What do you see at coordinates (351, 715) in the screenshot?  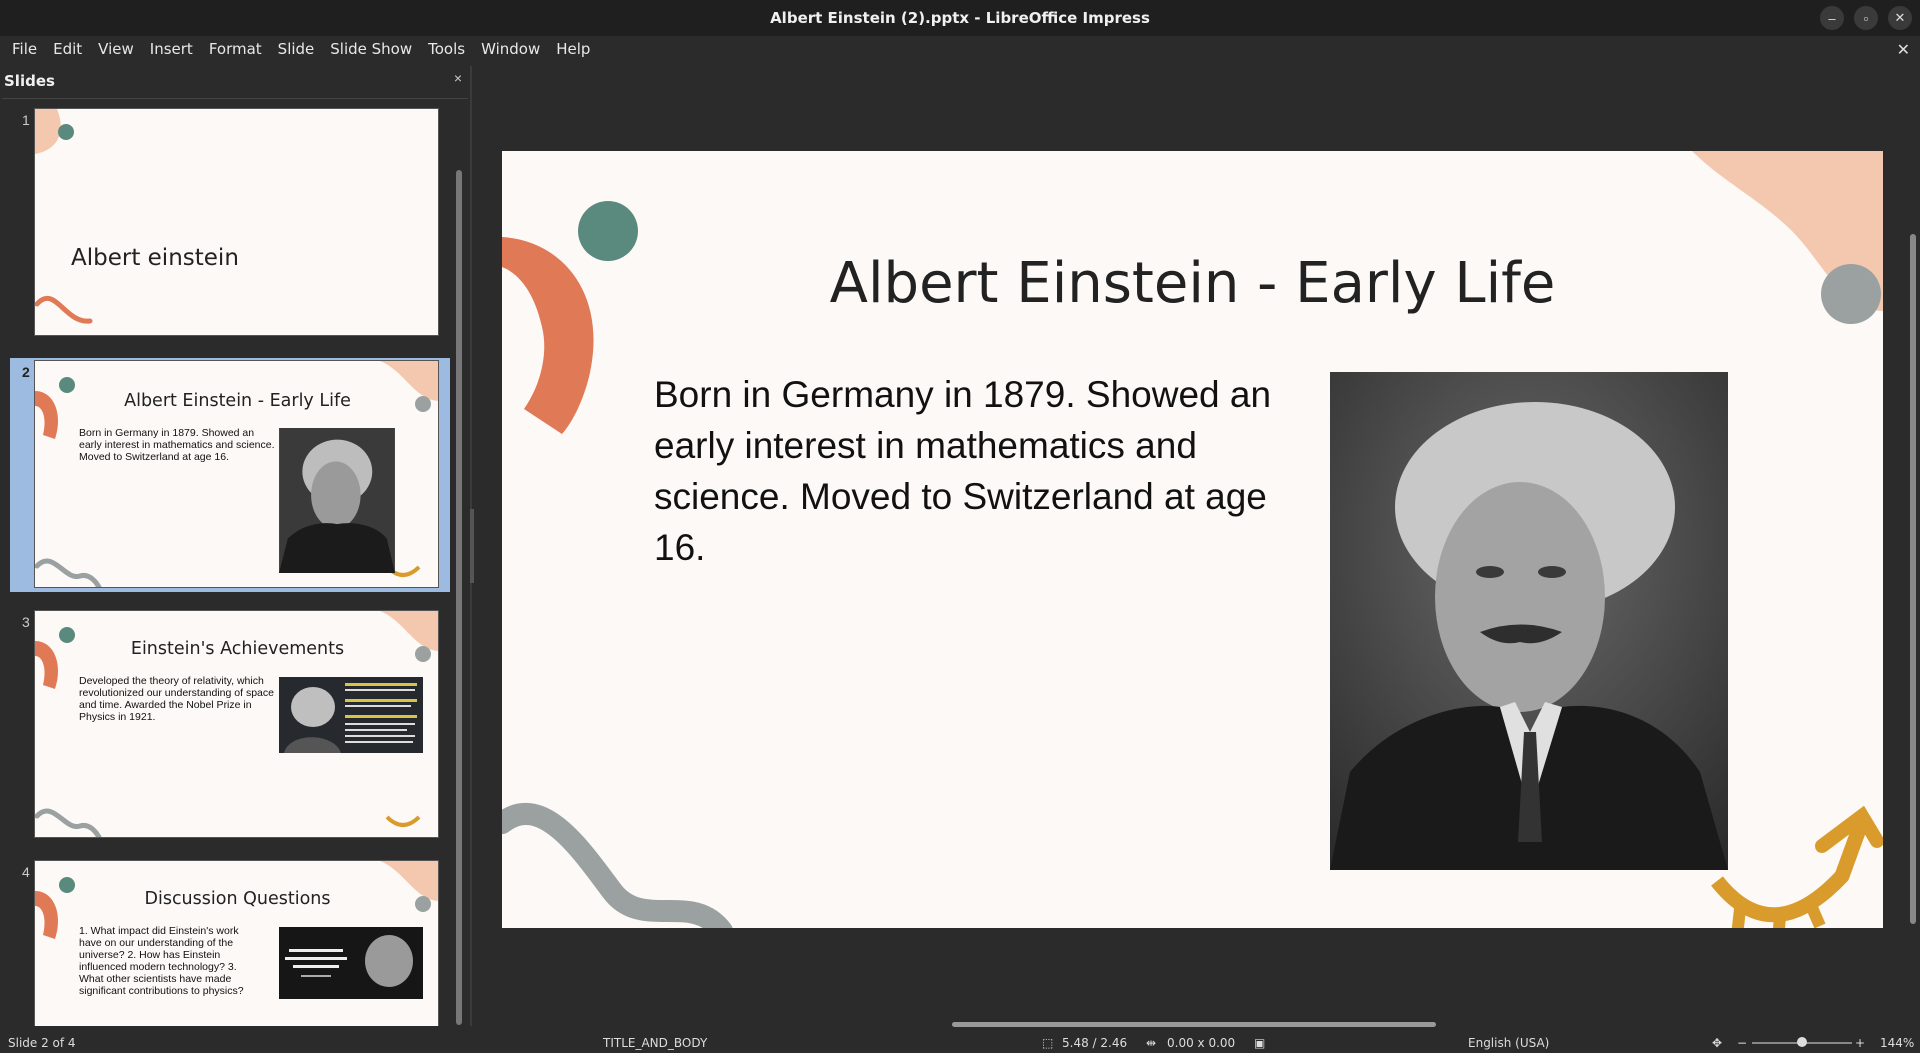 I see `infographic-image` at bounding box center [351, 715].